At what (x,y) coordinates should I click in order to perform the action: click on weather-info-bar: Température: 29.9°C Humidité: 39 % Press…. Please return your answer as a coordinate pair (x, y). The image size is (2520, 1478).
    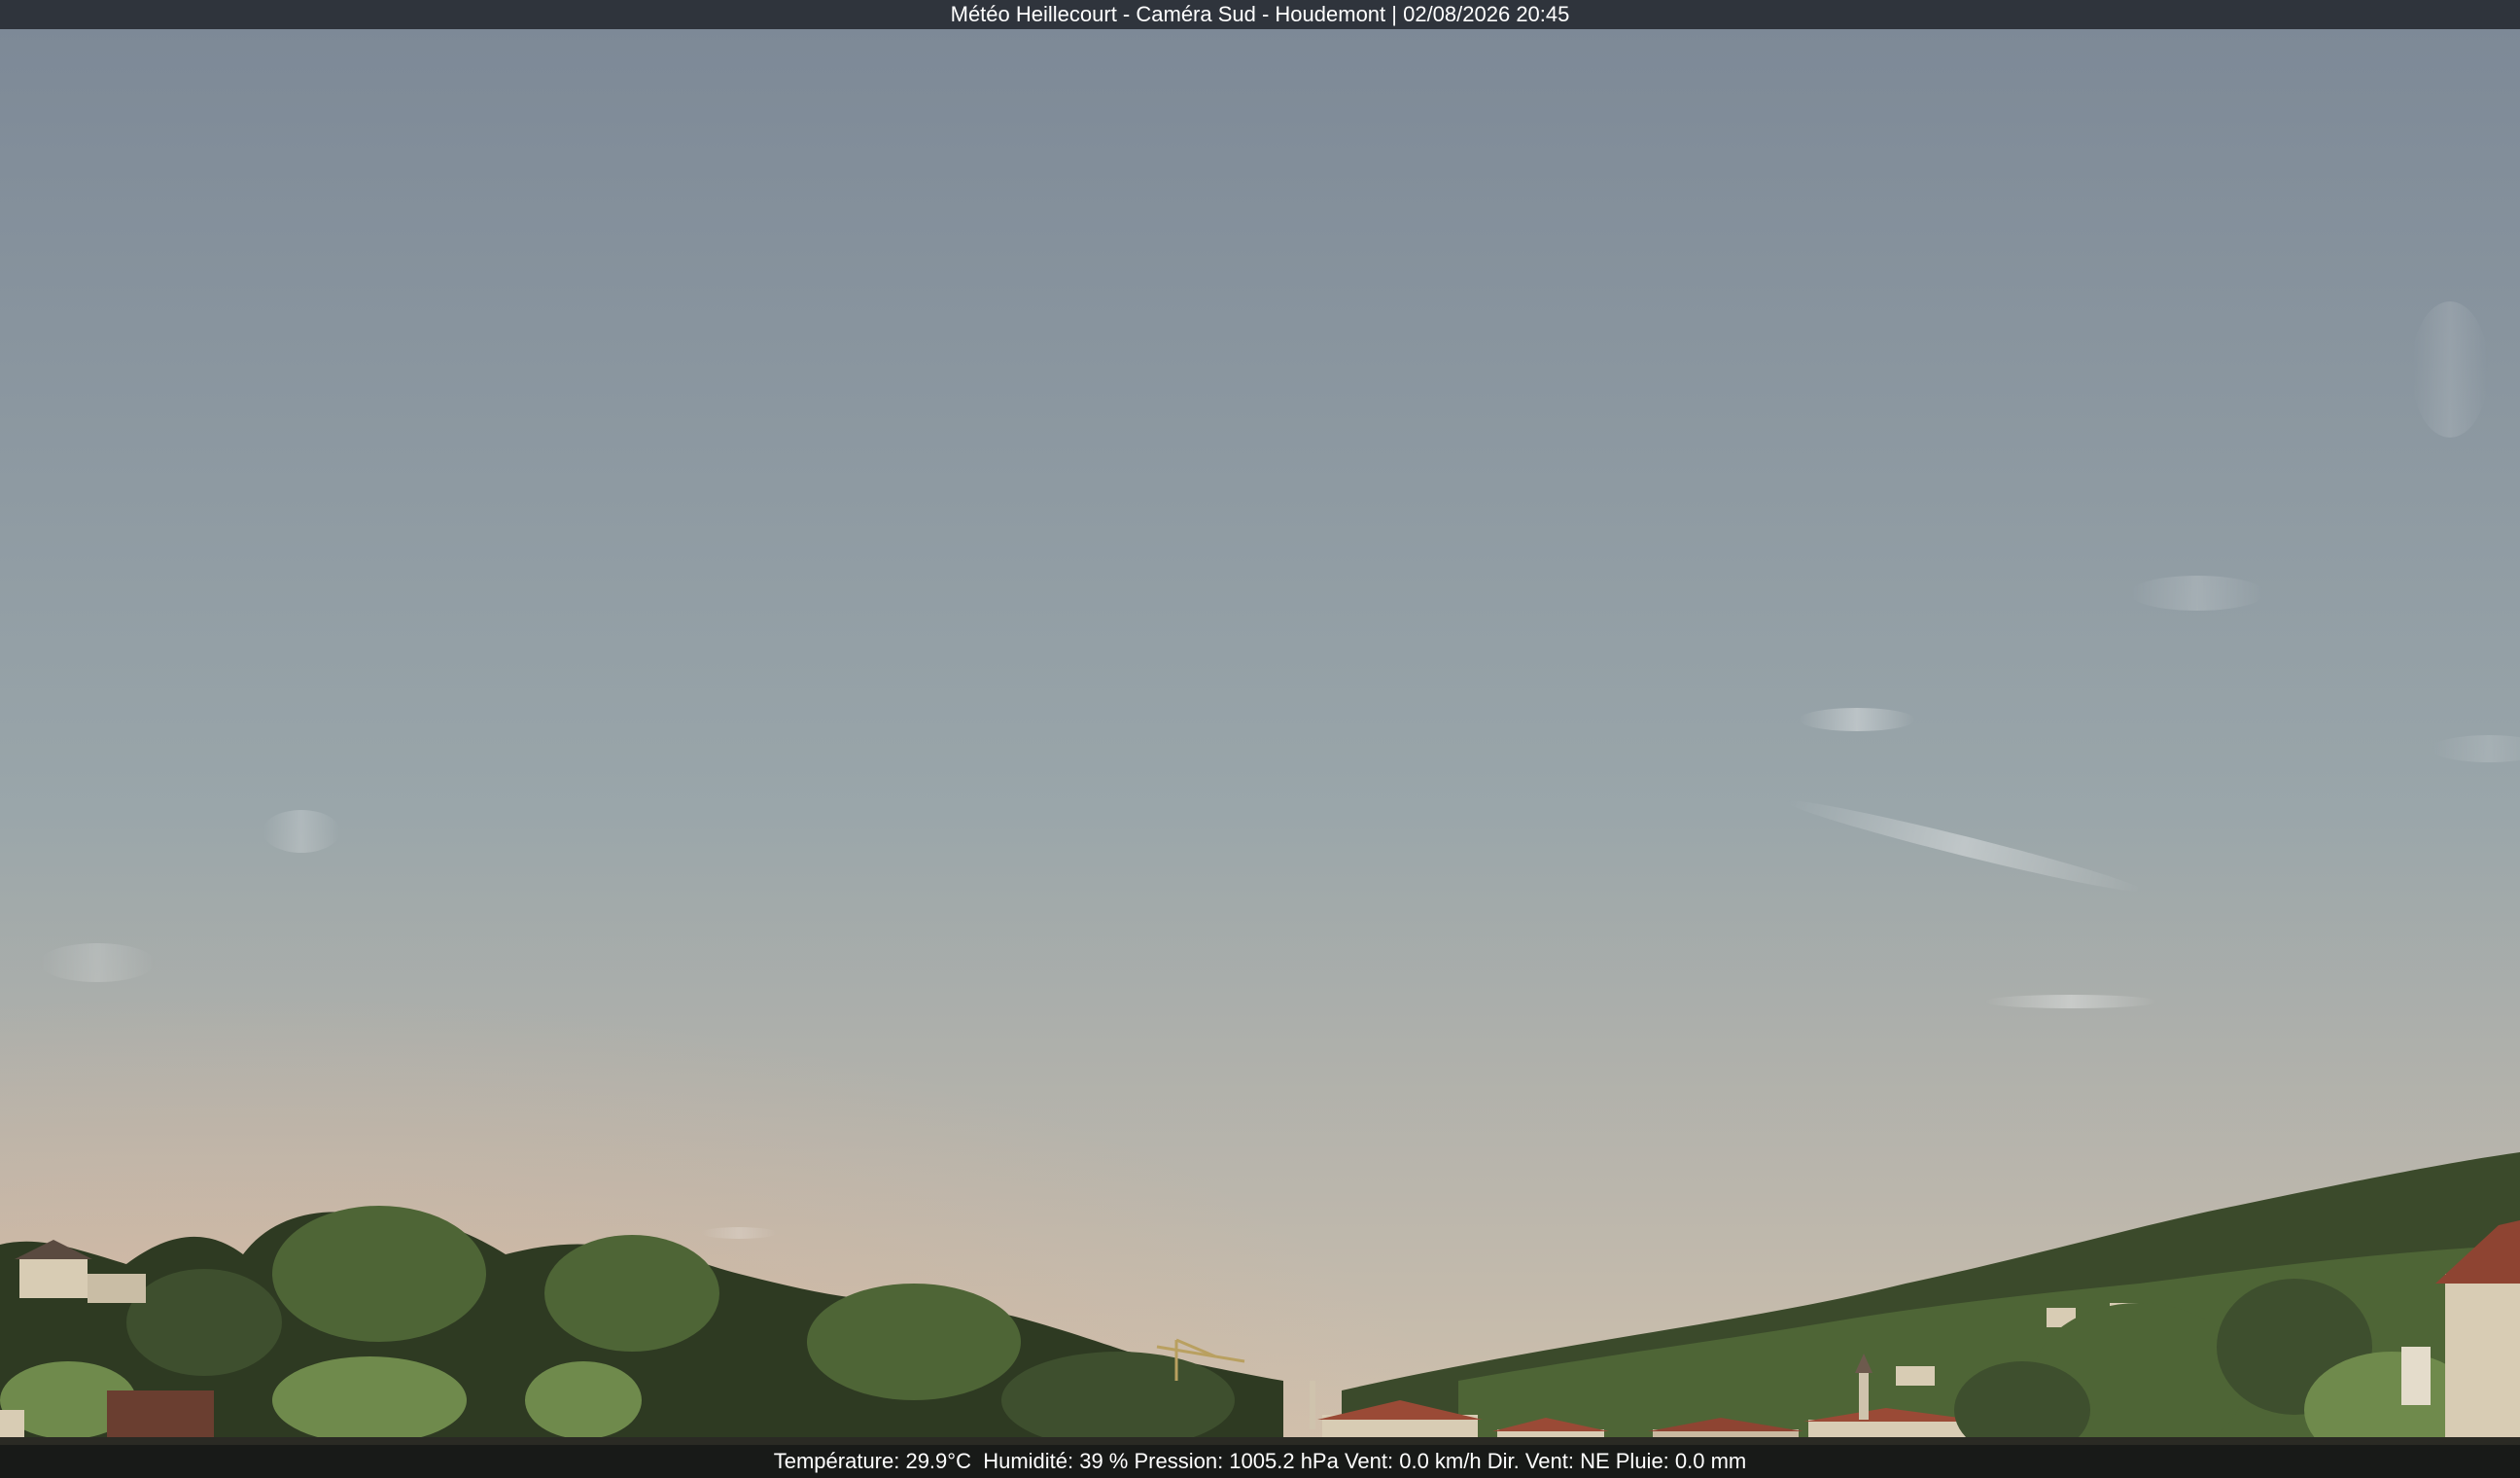
    Looking at the image, I should click on (1260, 1461).